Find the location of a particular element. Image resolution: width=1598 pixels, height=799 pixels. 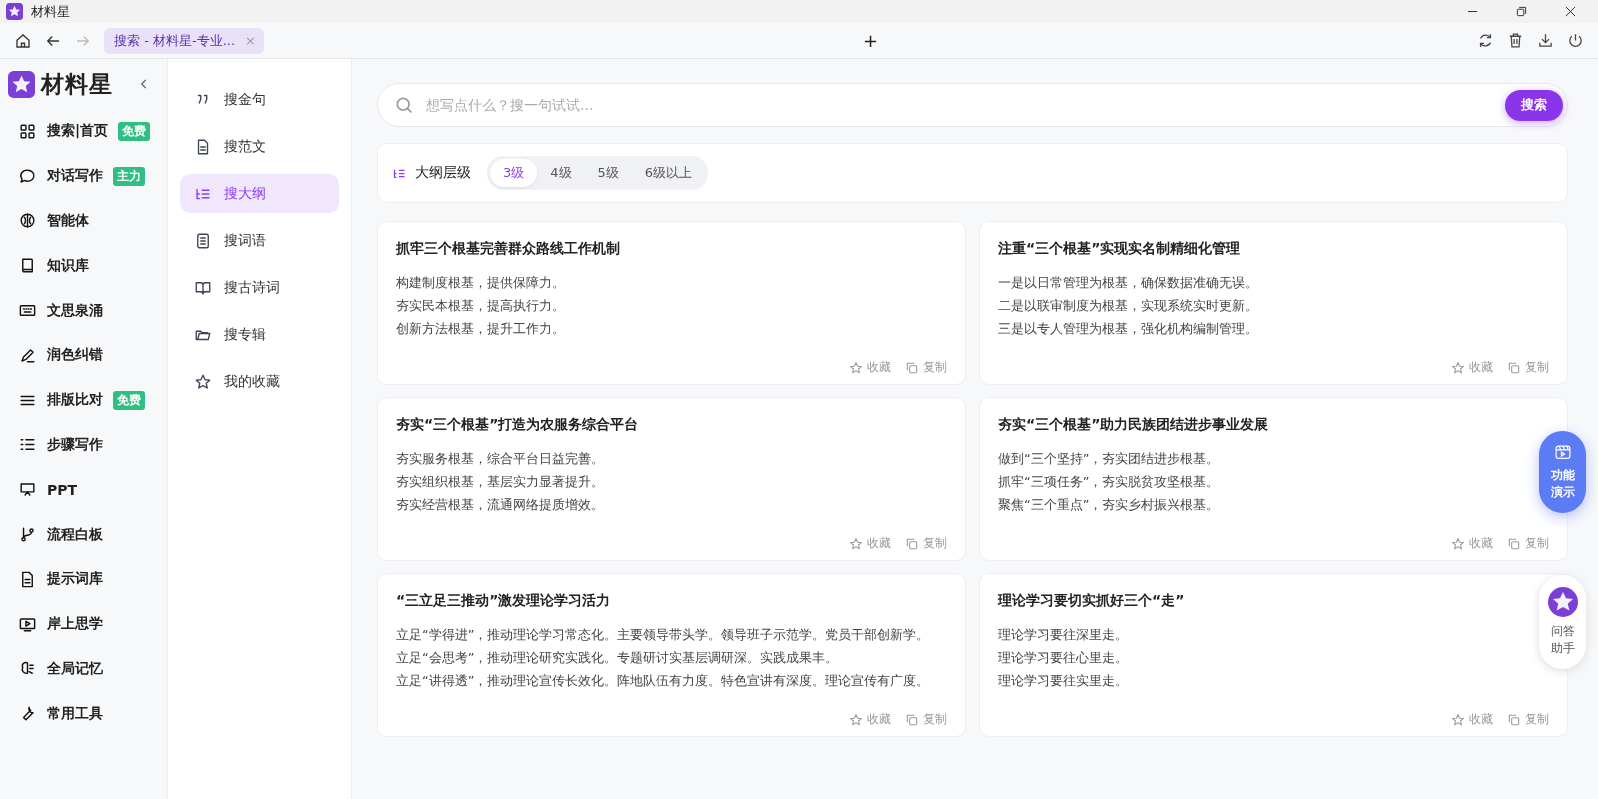

sidebar-item: 搜索|首页 免费 is located at coordinates (83, 131).